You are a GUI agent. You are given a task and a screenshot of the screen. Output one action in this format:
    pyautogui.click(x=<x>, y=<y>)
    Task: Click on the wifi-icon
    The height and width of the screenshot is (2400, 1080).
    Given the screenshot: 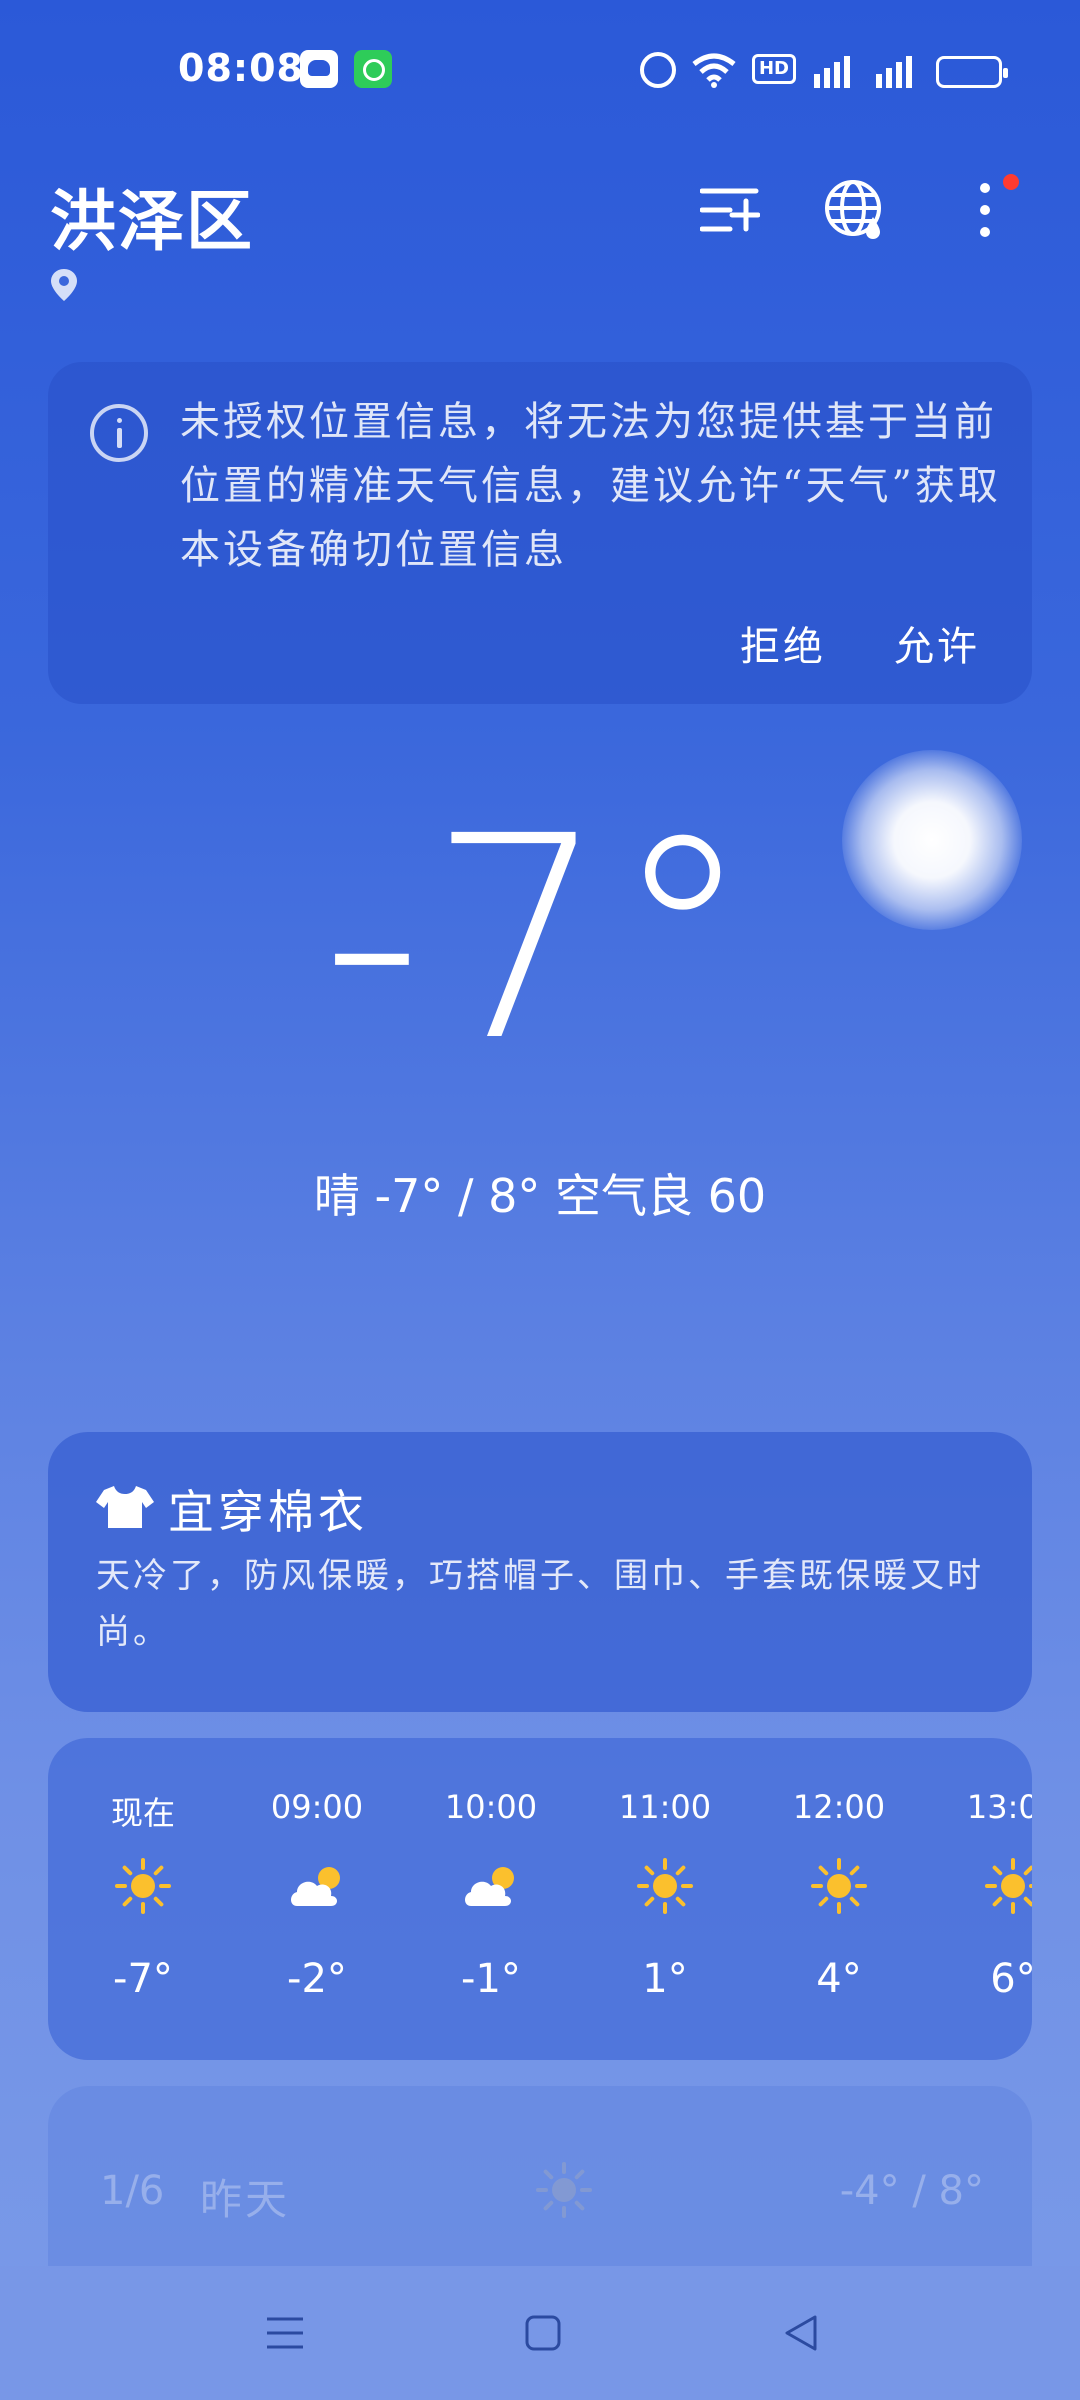 What is the action you would take?
    pyautogui.click(x=714, y=69)
    